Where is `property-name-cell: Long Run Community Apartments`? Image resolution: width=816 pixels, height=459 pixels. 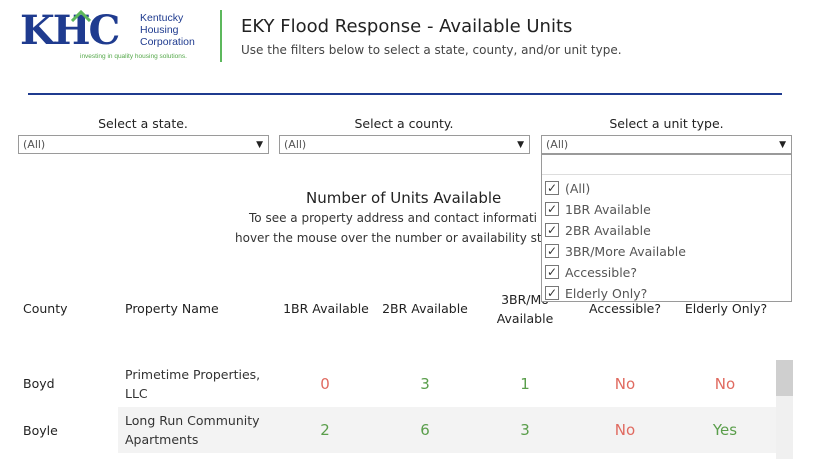
property-name-cell: Long Run Community Apartments is located at coordinates (192, 430).